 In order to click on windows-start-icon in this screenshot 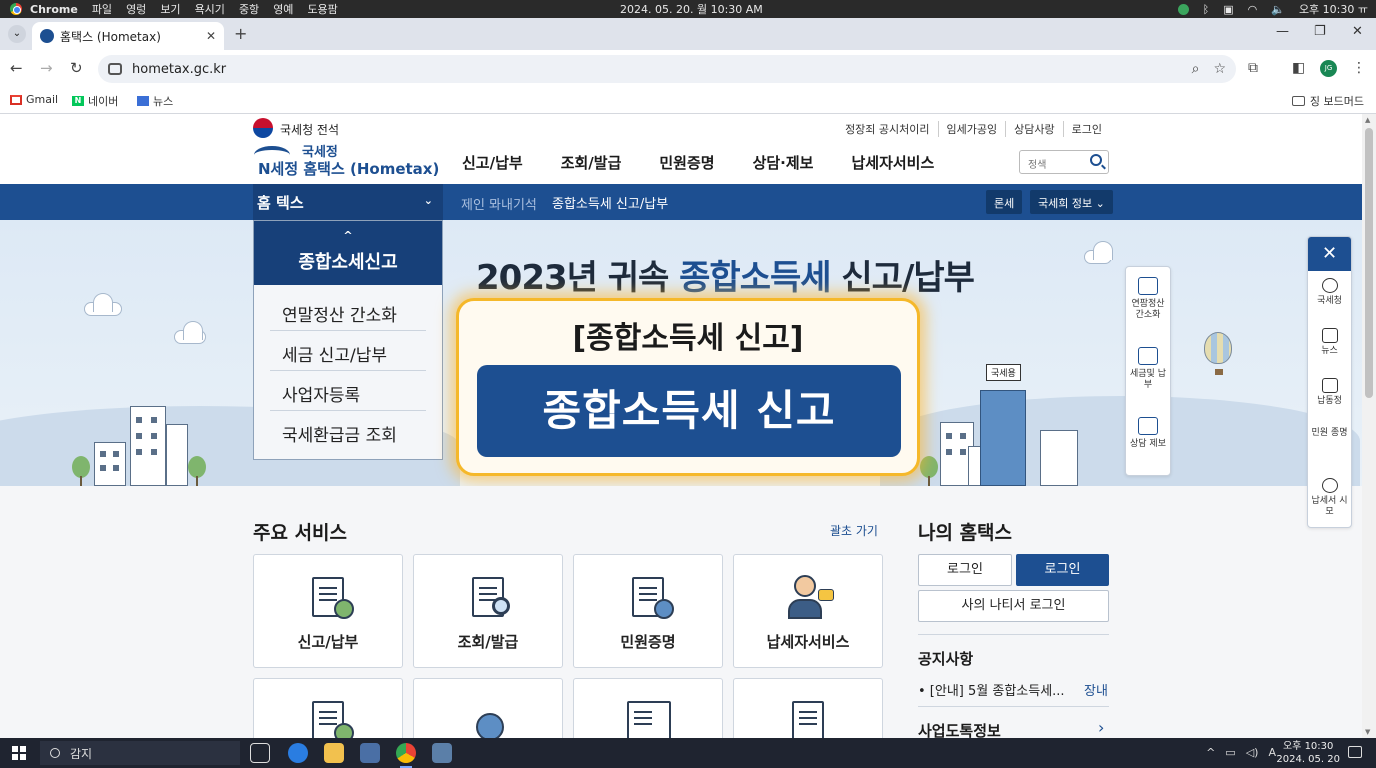, I will do `click(19, 753)`.